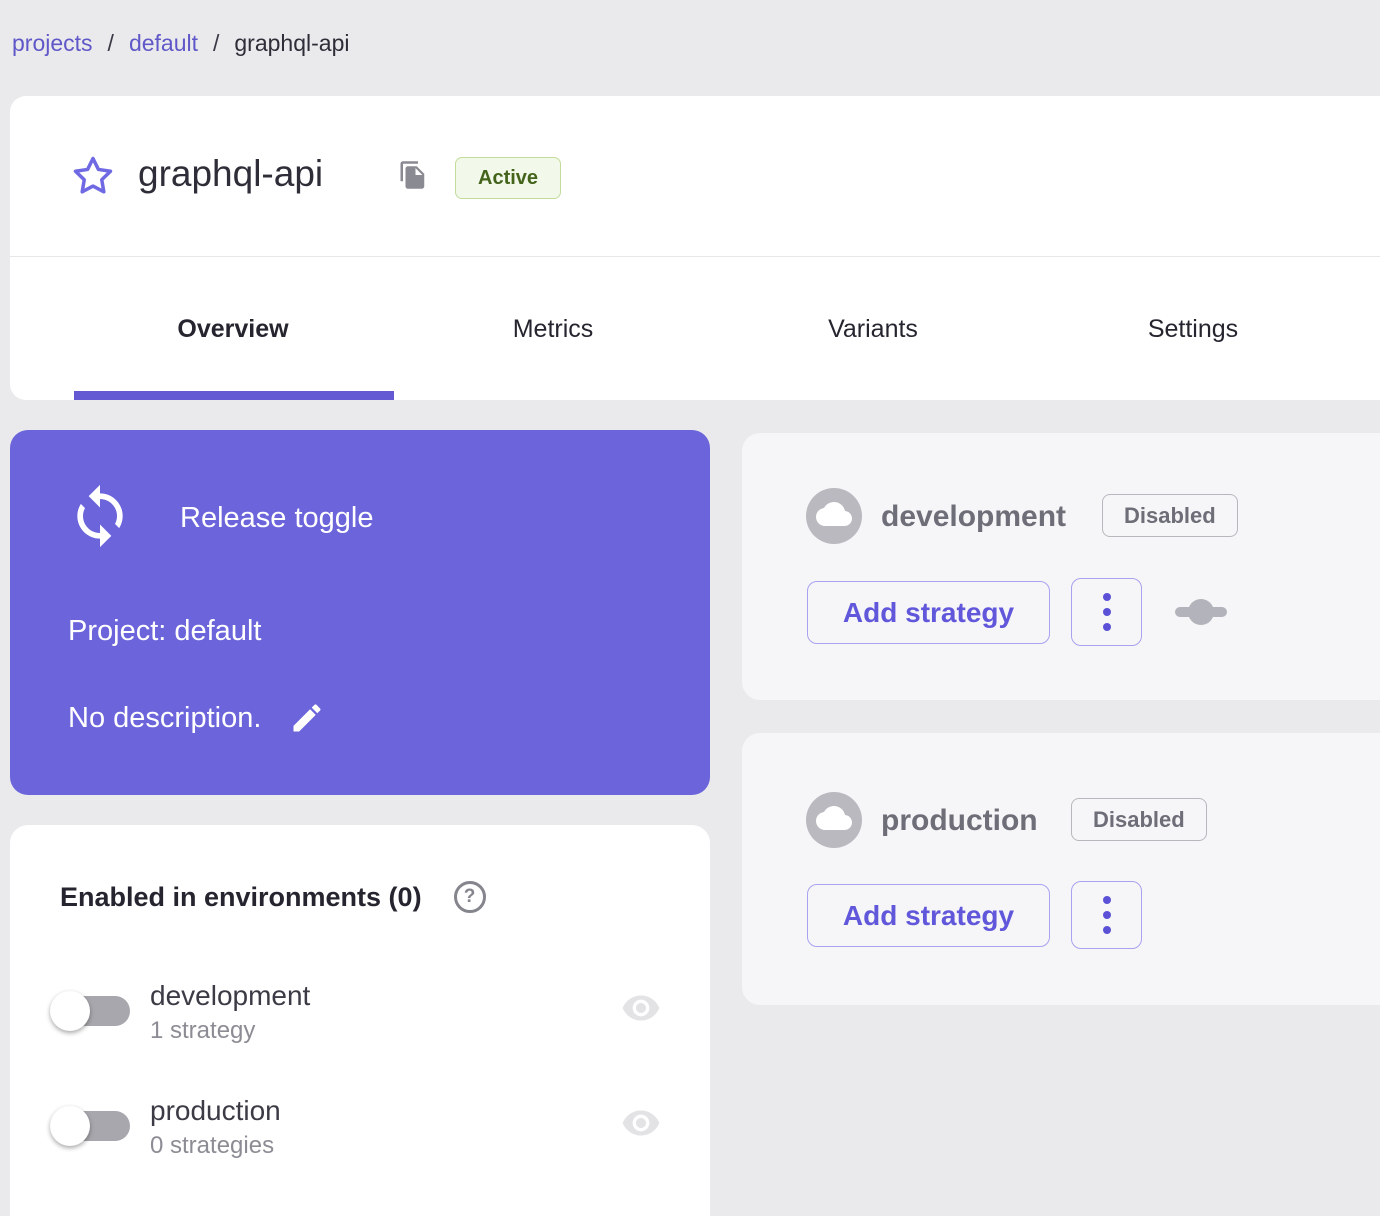 This screenshot has height=1216, width=1380. What do you see at coordinates (233, 329) in the screenshot?
I see `tab-overview: Overview` at bounding box center [233, 329].